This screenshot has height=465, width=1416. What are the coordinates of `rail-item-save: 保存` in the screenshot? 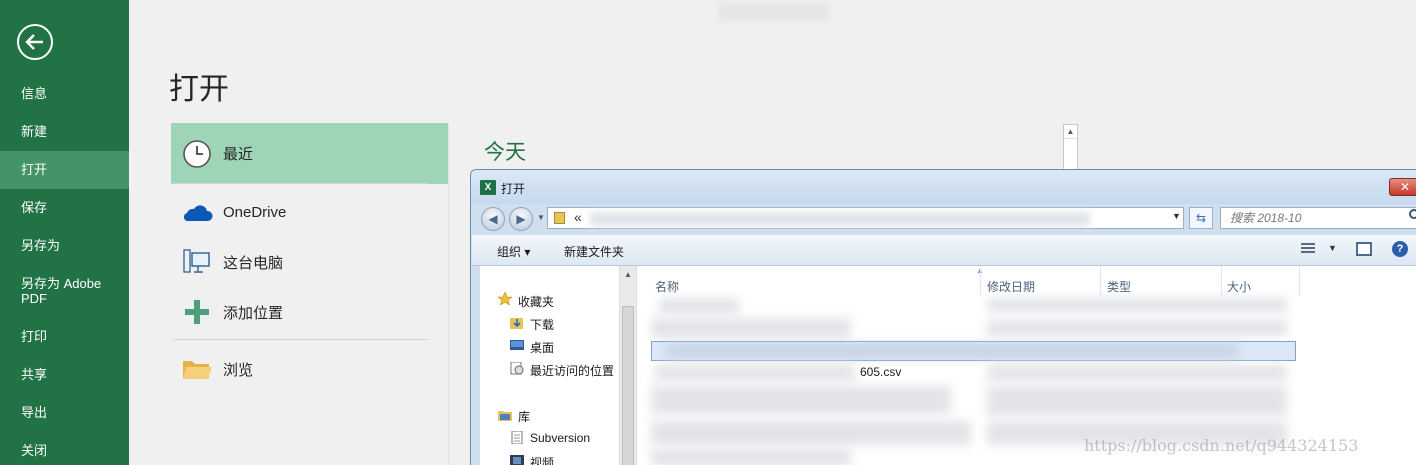 It's located at (64, 207).